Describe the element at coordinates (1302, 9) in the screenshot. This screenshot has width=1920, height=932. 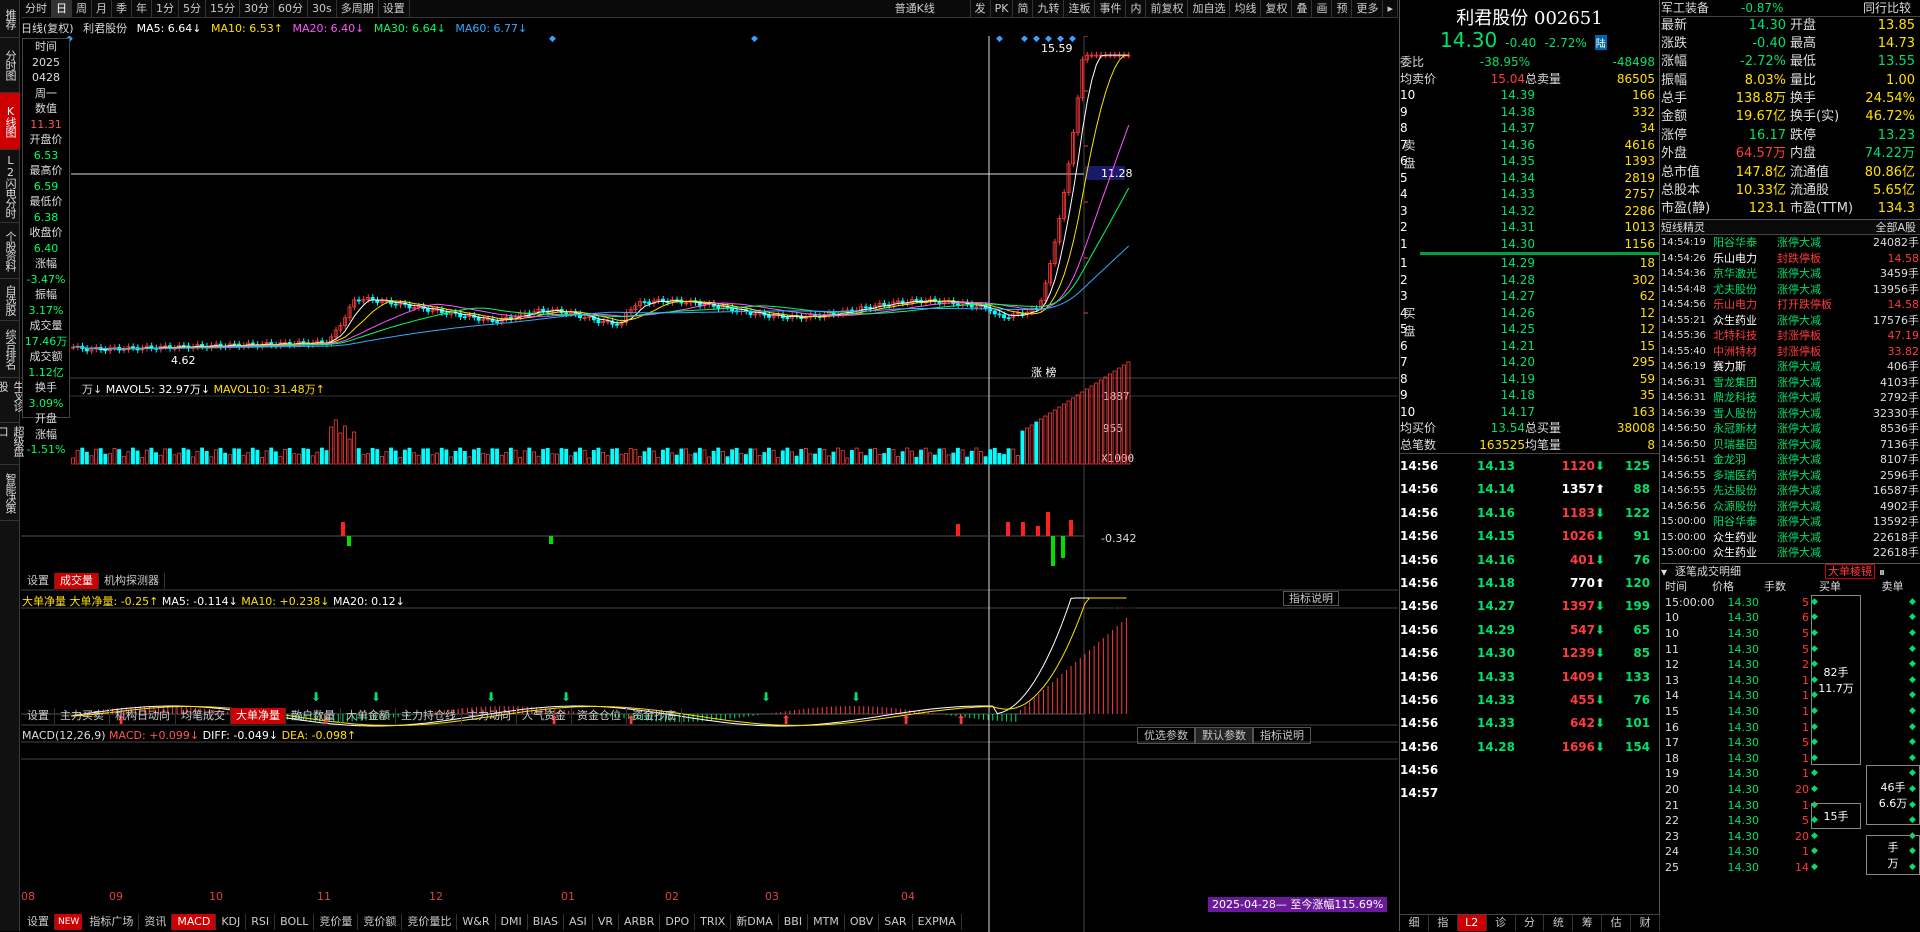
I see `toolbar-button-11: 叠` at that location.